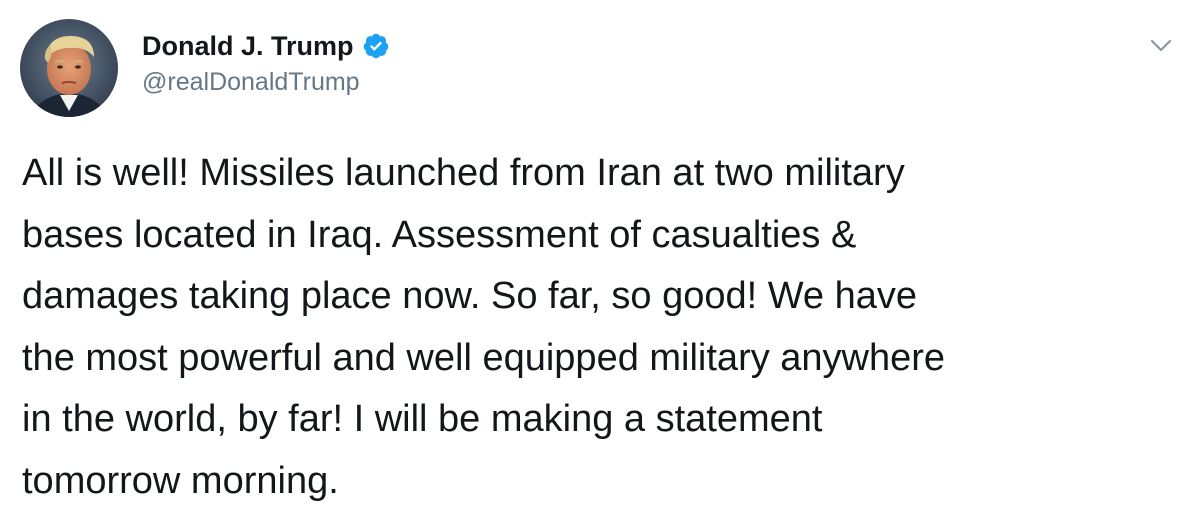 The width and height of the screenshot is (1200, 528). Describe the element at coordinates (180, 480) in the screenshot. I see `tweet-text-line: tomorrow morning.` at that location.